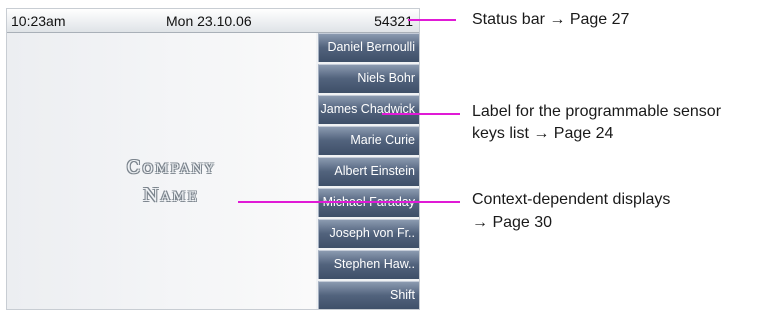  I want to click on company-logo-line2: Name, so click(171, 195).